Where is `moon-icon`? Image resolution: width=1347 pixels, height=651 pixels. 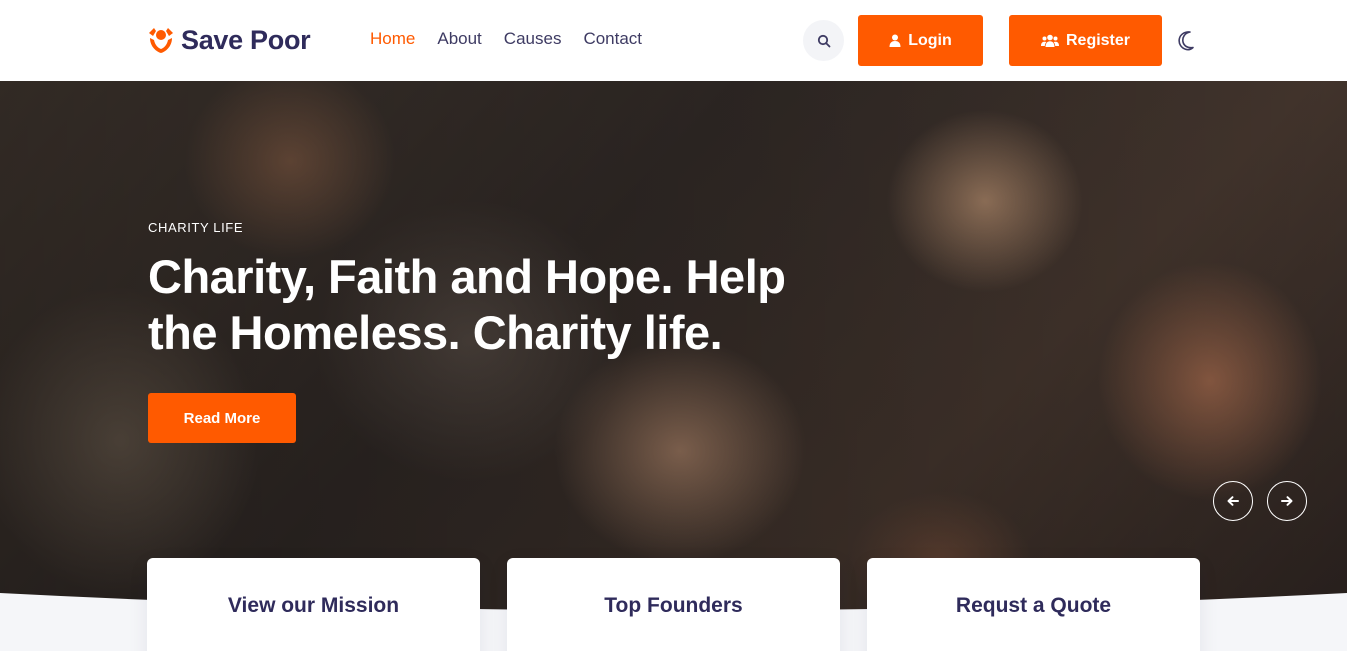
moon-icon is located at coordinates (1186, 41).